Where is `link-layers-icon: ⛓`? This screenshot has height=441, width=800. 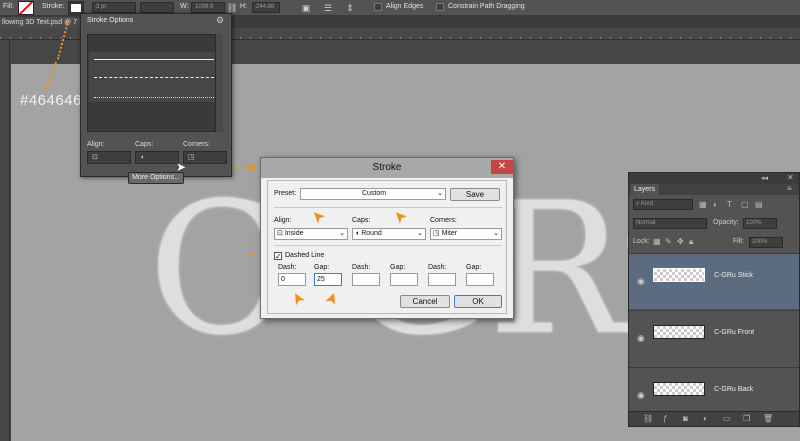
link-layers-icon: ⛓ is located at coordinates (648, 418).